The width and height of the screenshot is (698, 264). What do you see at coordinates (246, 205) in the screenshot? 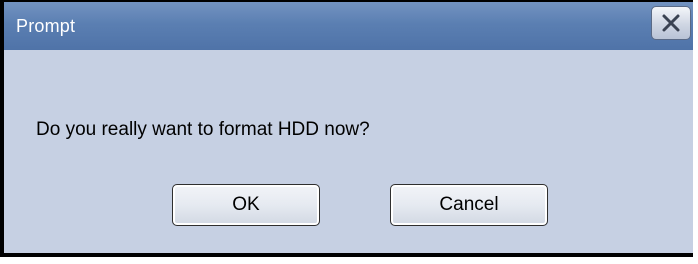
I see `ok-button: OK` at bounding box center [246, 205].